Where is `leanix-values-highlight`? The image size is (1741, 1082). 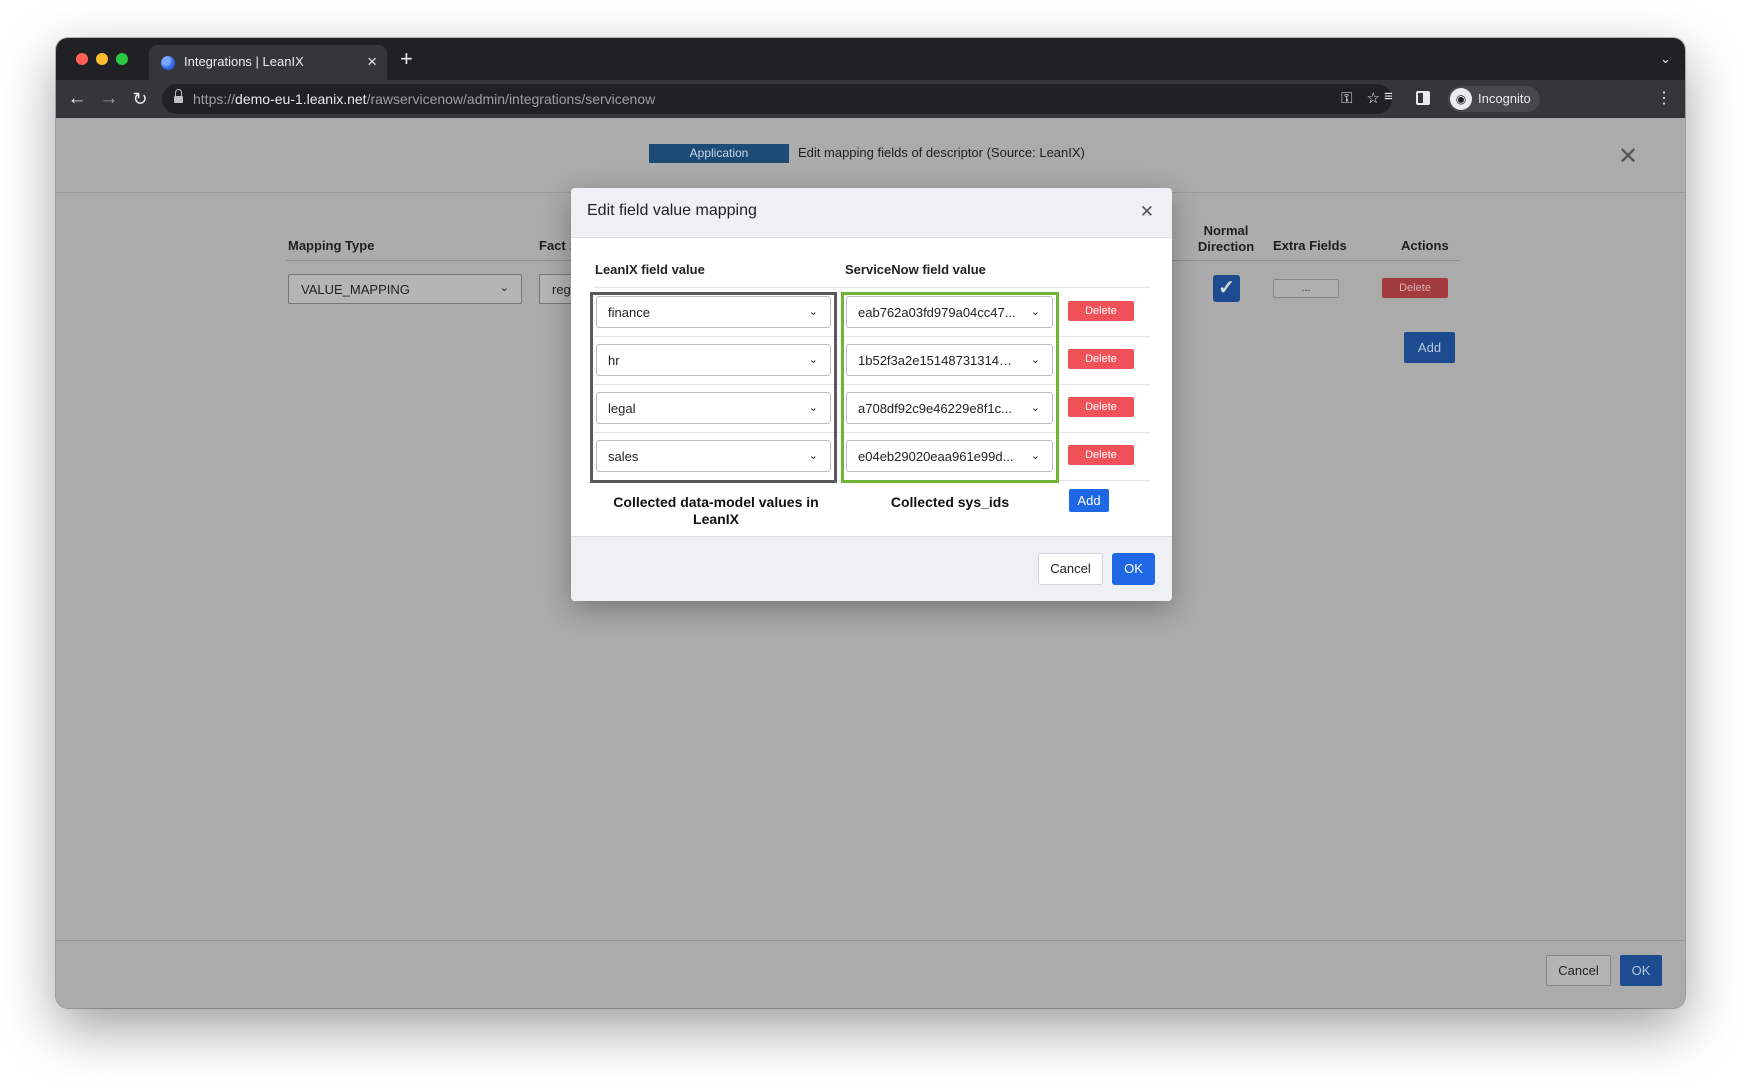 leanix-values-highlight is located at coordinates (713, 387).